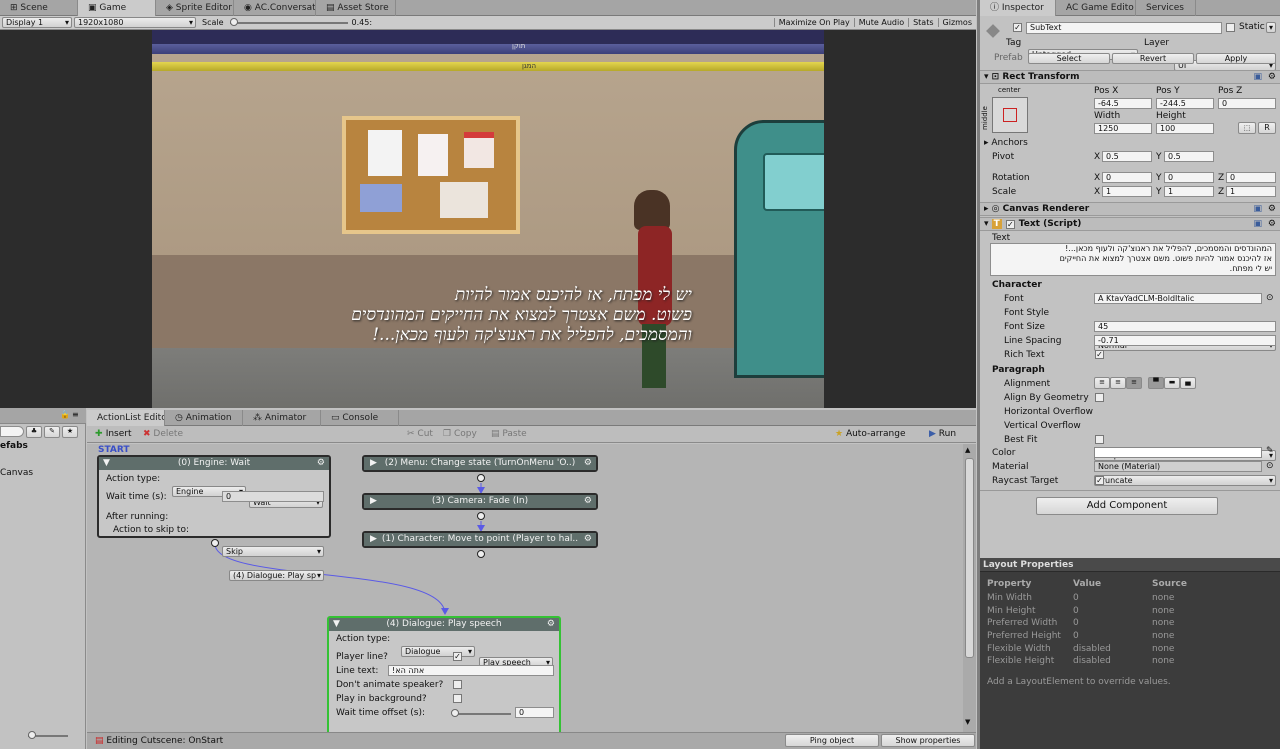 Image resolution: width=1280 pixels, height=749 pixels. What do you see at coordinates (1127, 506) in the screenshot?
I see `add-component-button: Add Component` at bounding box center [1127, 506].